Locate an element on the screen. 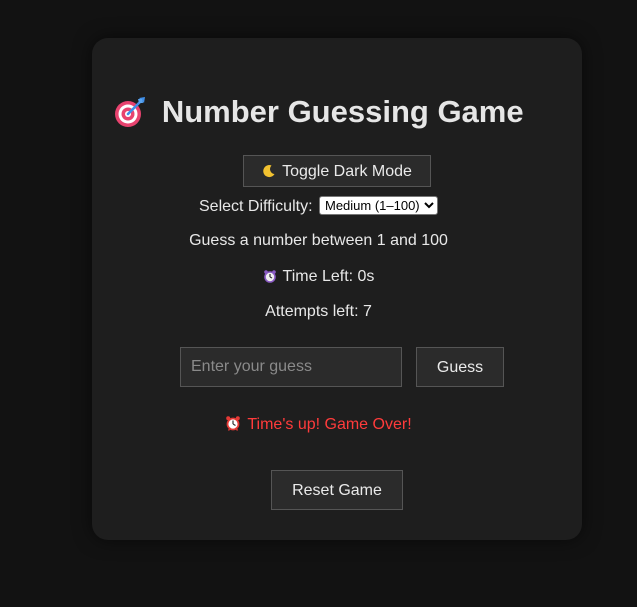 This screenshot has width=637, height=607. time-left-text: Time Left: 0s is located at coordinates (328, 276).